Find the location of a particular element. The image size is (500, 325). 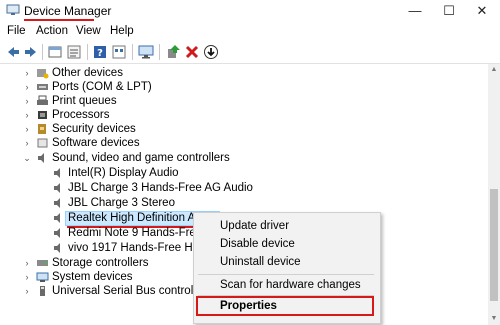

window-title: Device Manager is located at coordinates (68, 11).